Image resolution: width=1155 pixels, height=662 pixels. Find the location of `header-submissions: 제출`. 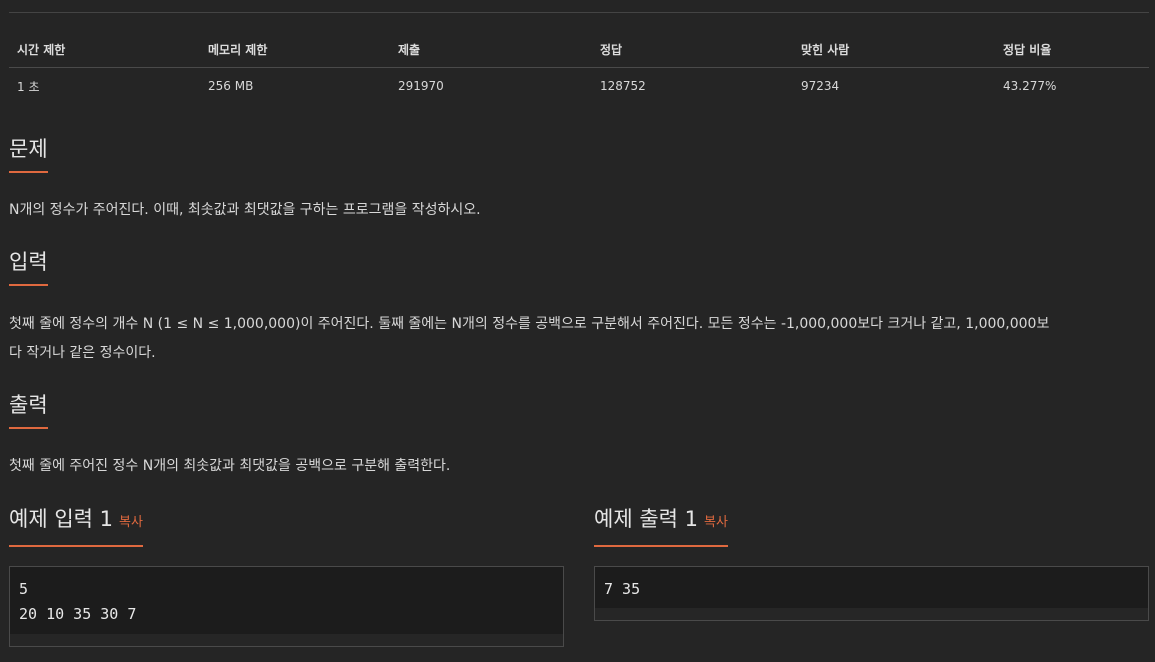

header-submissions: 제출 is located at coordinates (491, 50).